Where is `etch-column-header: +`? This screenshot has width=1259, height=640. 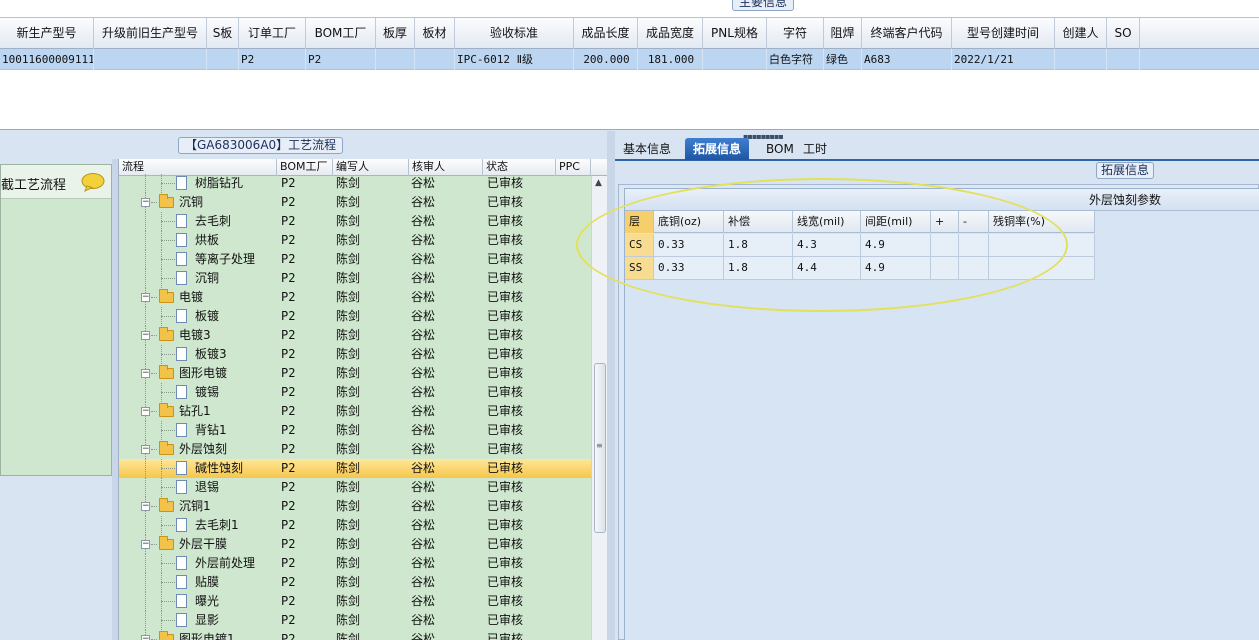
etch-column-header: + is located at coordinates (945, 222).